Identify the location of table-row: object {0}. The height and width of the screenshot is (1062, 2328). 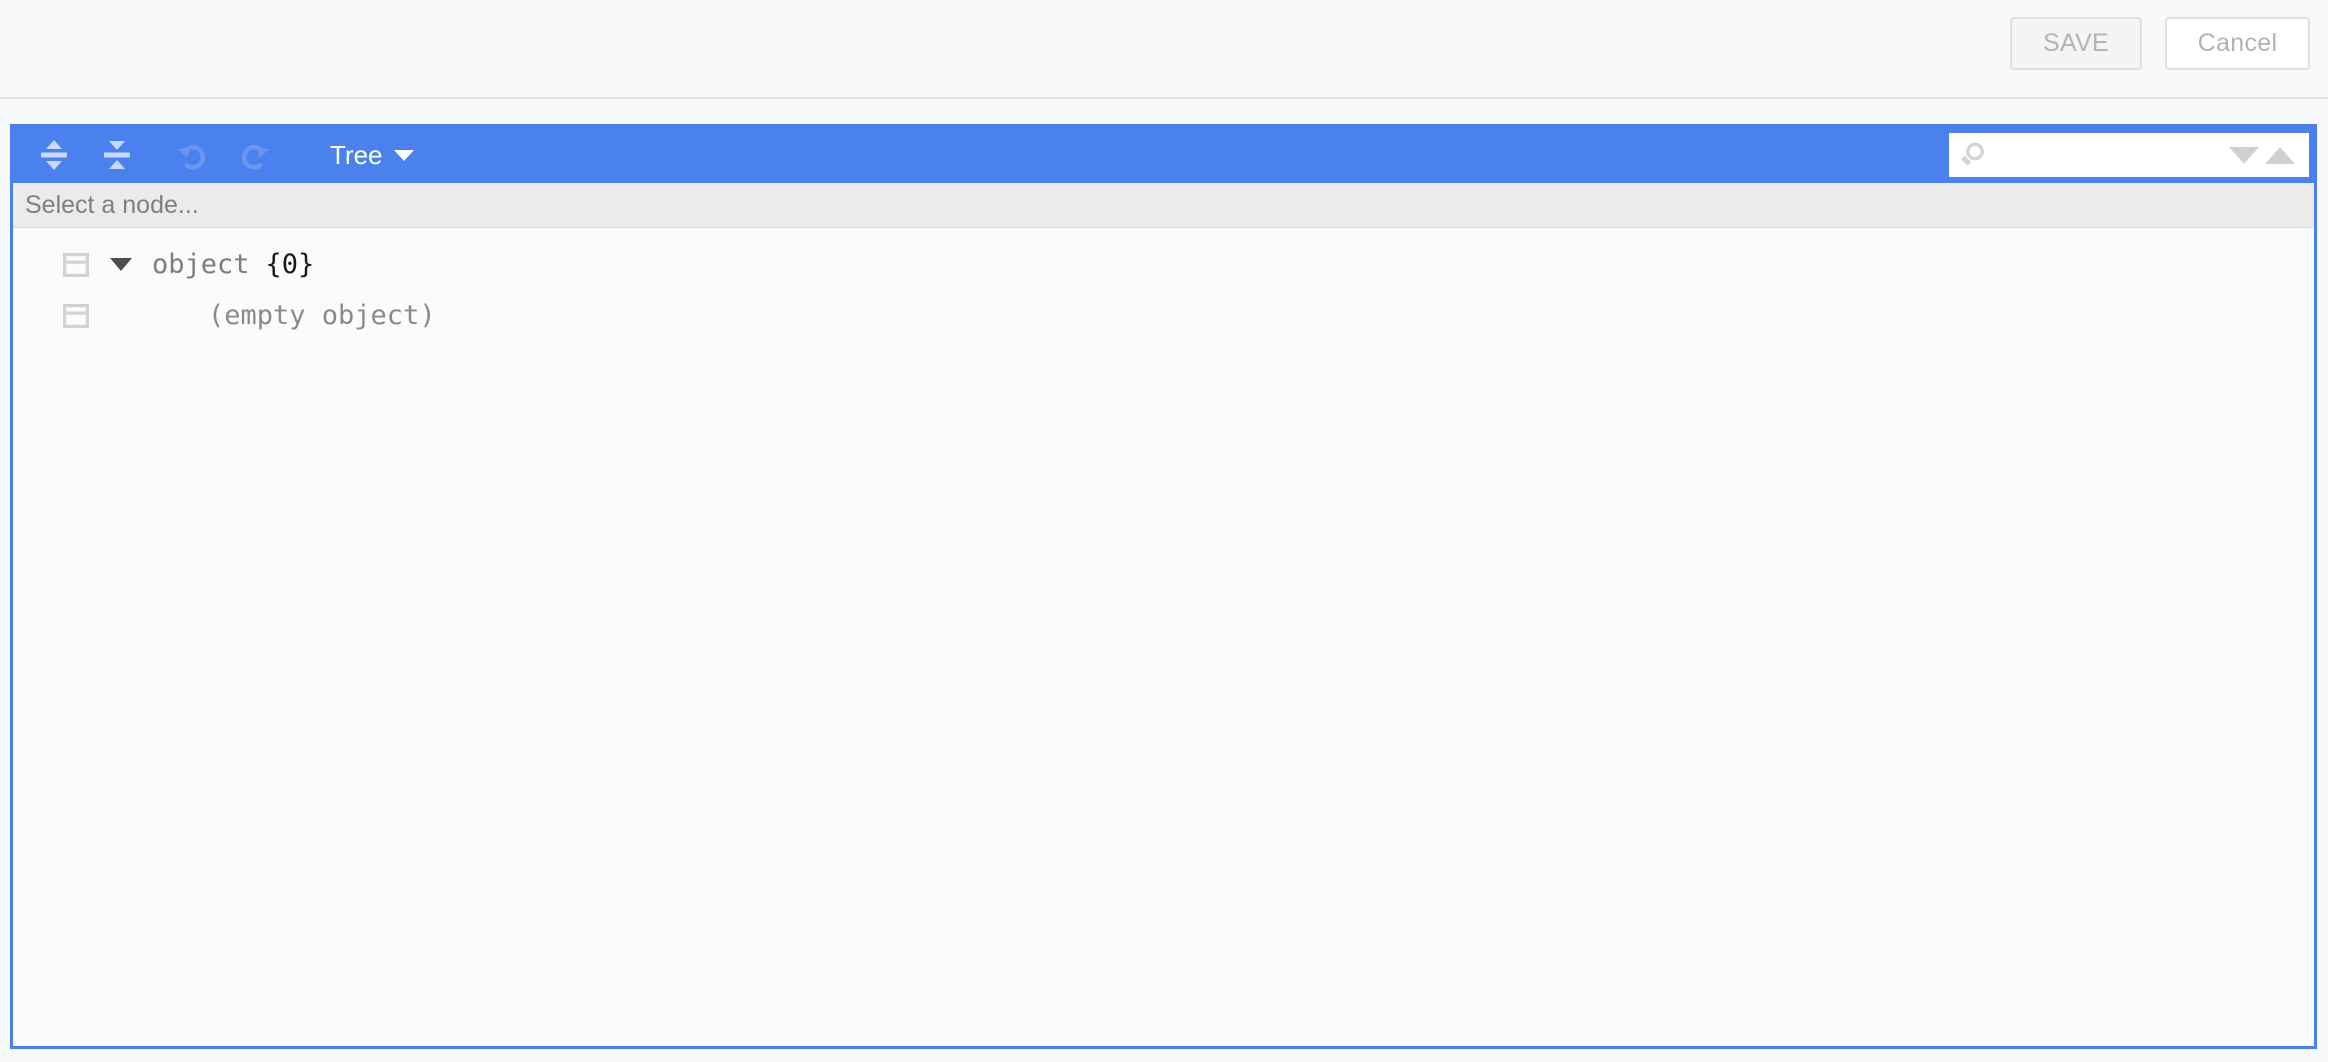
(1163, 264).